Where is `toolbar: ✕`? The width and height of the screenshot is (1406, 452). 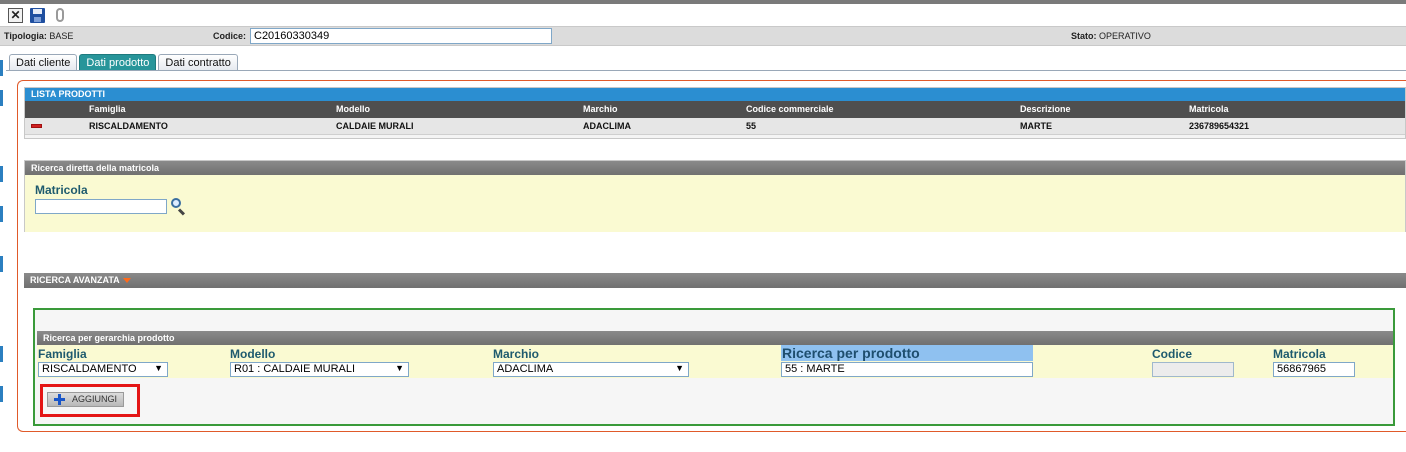
toolbar: ✕ is located at coordinates (37, 15).